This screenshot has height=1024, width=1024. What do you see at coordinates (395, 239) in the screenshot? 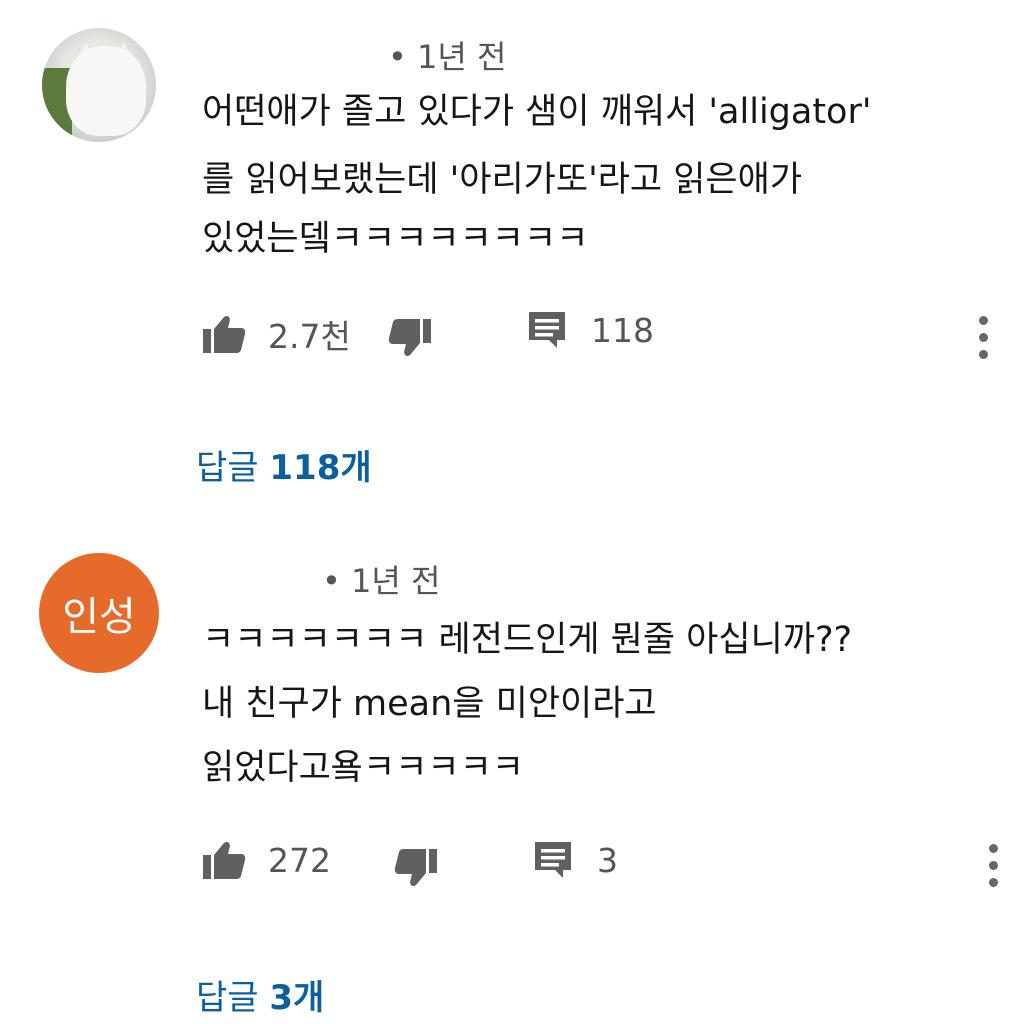
I see `comment-text-line: 있었는뎈ㅋㅋㅋㅋㅋㅋㅋㅋ` at bounding box center [395, 239].